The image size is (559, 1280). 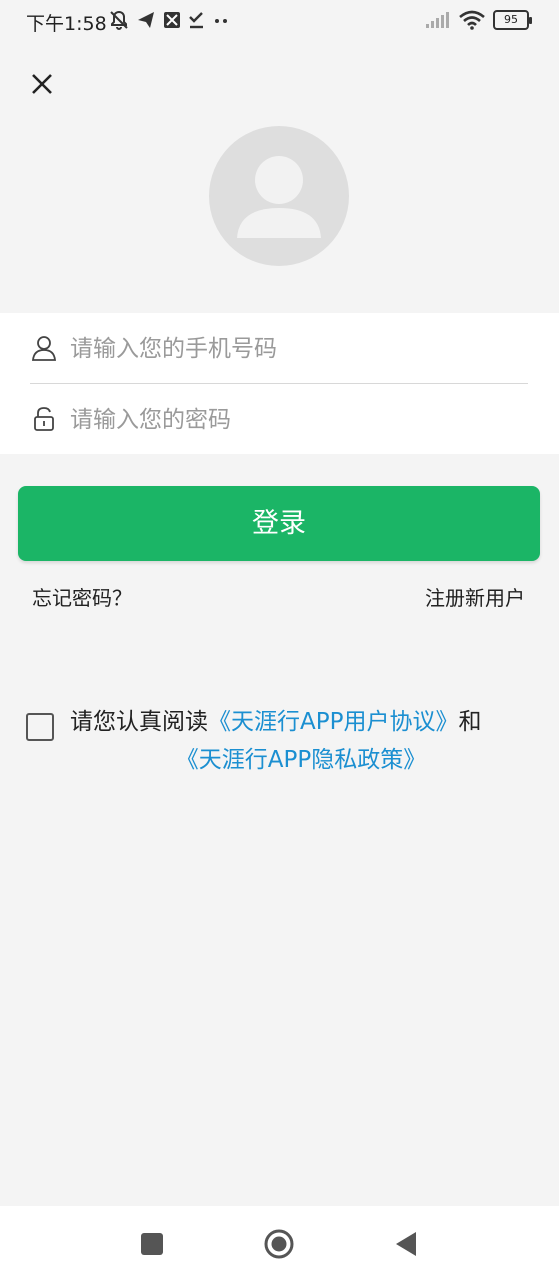 I want to click on recent-apps-button, so click(x=152, y=1244).